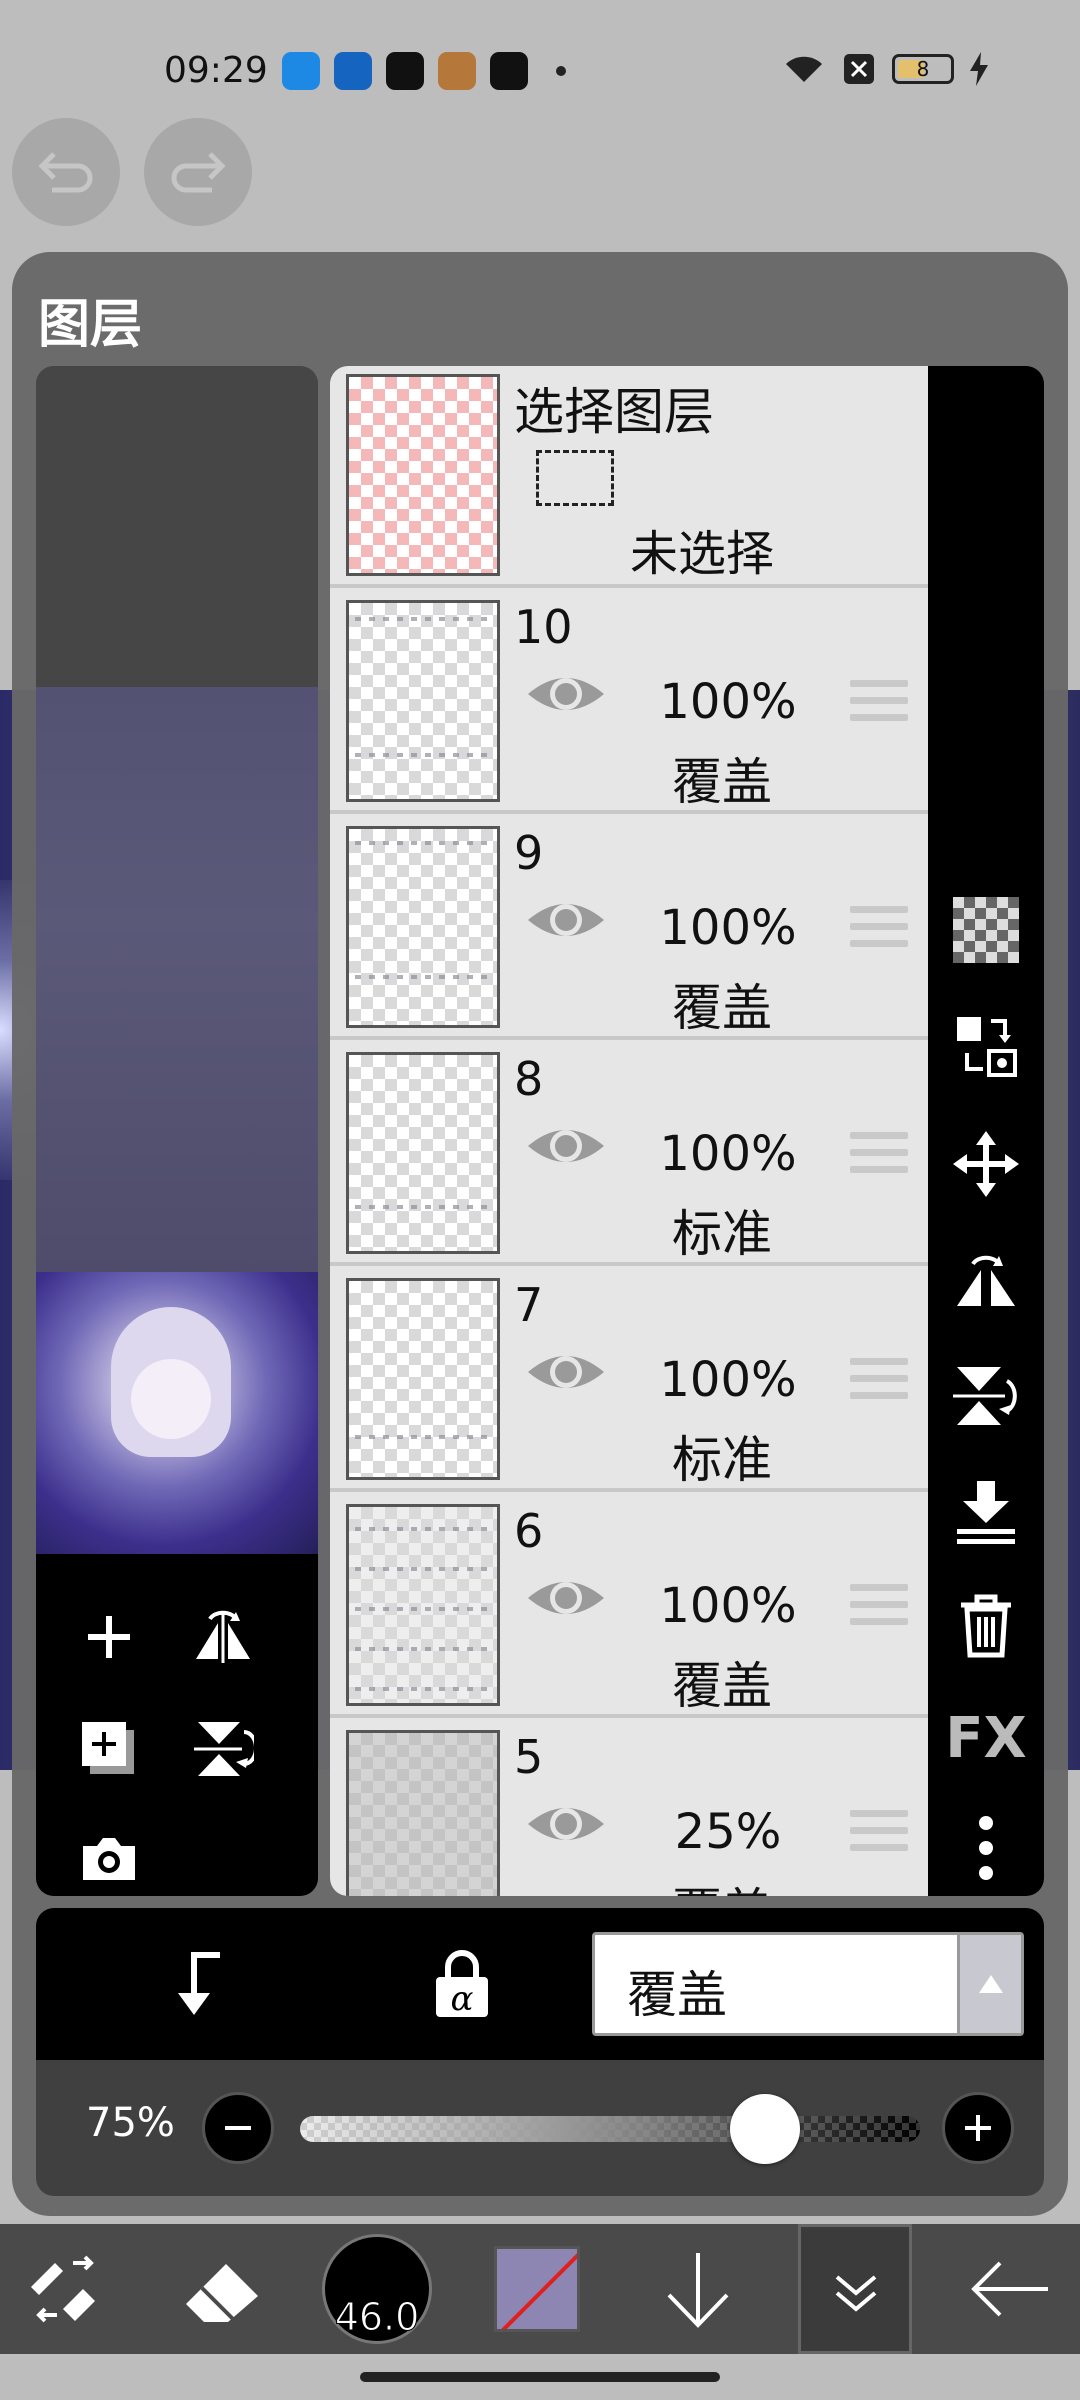  I want to click on duplicate-layer-button, so click(109, 1749).